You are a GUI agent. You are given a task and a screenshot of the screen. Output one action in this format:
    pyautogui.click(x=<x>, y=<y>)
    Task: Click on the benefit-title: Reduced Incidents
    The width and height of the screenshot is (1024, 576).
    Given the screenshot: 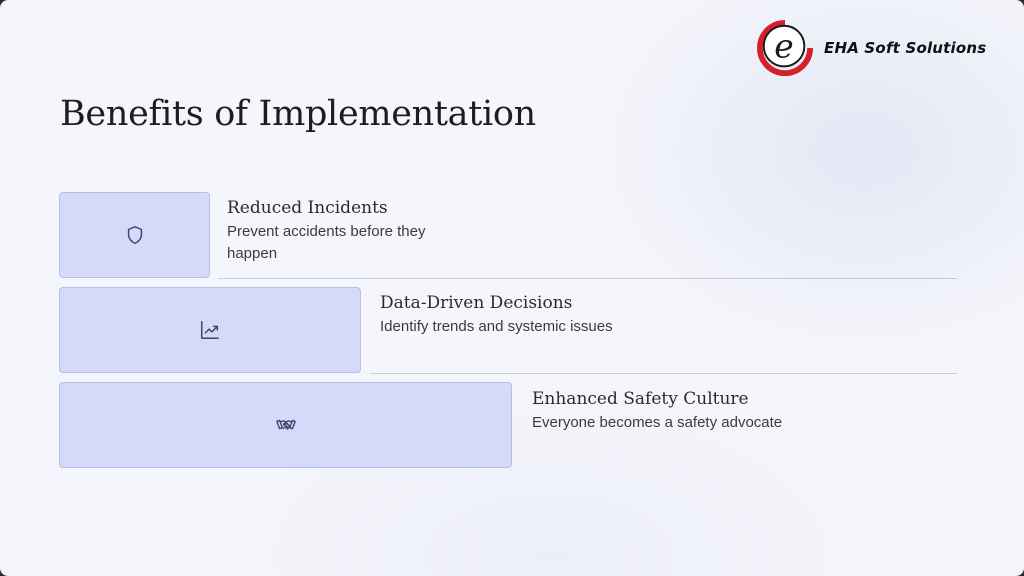 What is the action you would take?
    pyautogui.click(x=307, y=208)
    